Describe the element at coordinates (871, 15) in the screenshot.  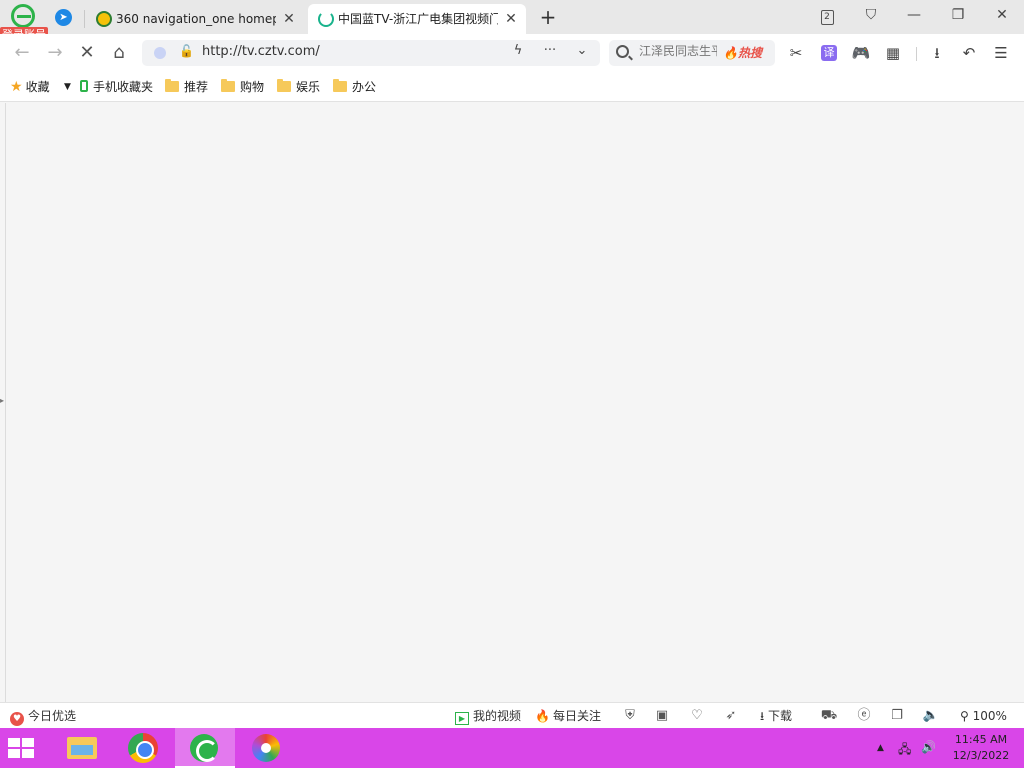
I see `shirt-icon: ⛉` at that location.